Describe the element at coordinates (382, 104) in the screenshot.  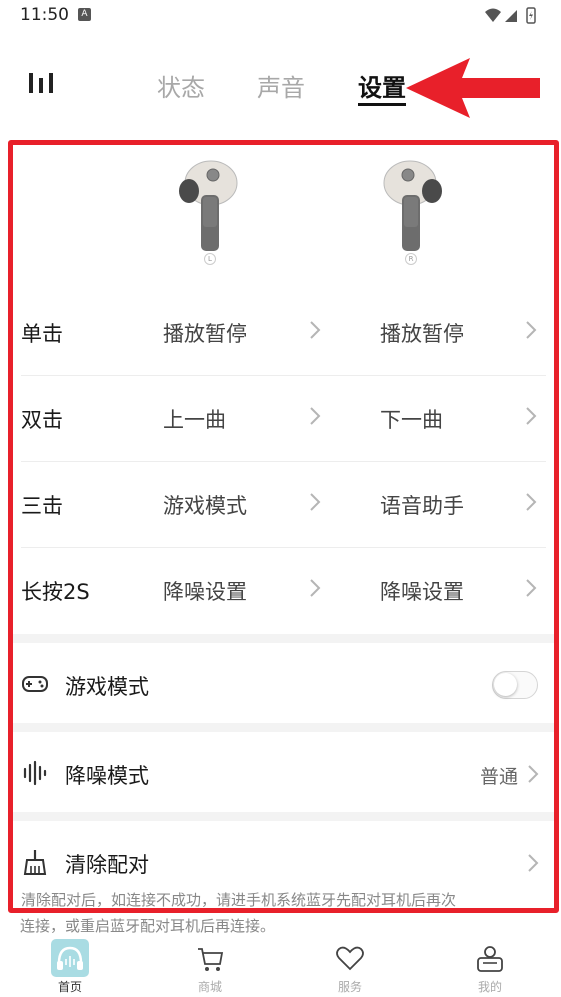
I see `active-tab-underline` at that location.